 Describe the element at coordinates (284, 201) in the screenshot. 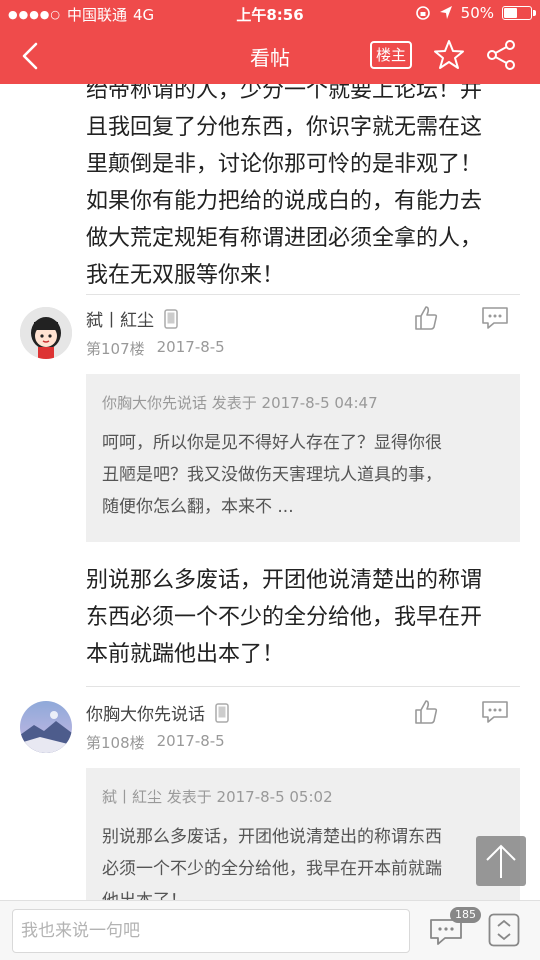

I see `text-line: 如果你有能力把给的说成白的，有能力去` at that location.